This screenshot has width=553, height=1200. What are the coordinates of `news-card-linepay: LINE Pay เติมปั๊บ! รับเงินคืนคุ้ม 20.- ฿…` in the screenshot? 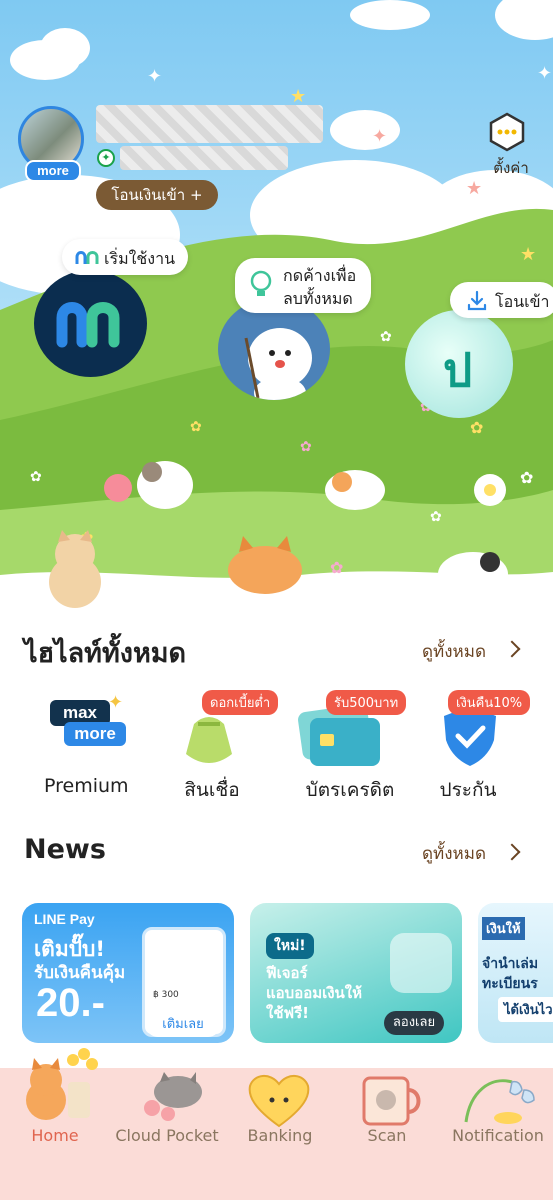 It's located at (128, 973).